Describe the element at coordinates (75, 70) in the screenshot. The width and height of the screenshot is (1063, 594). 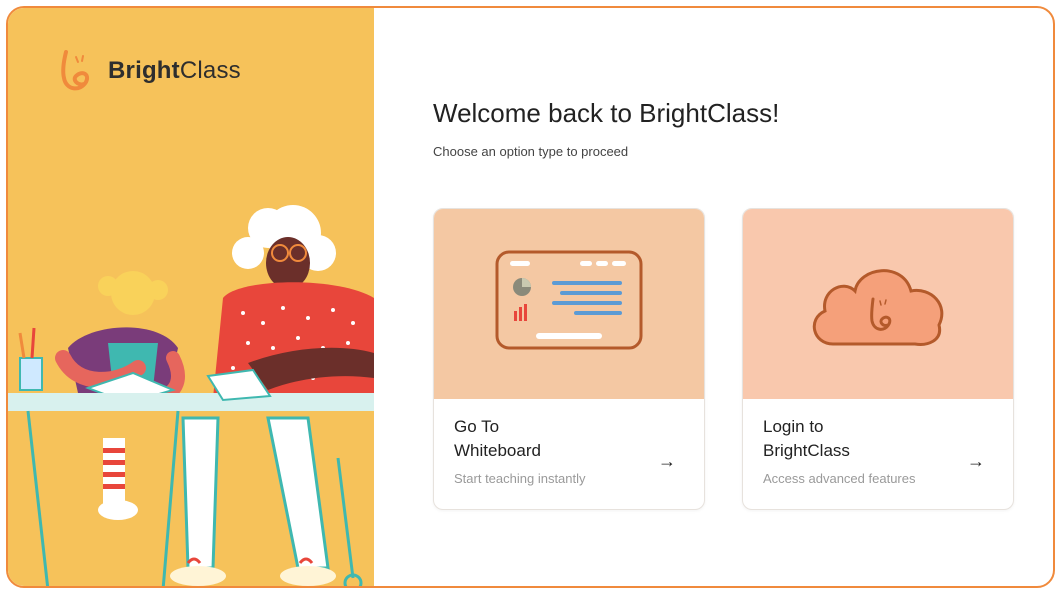
I see `brightclass-logo-icon` at that location.